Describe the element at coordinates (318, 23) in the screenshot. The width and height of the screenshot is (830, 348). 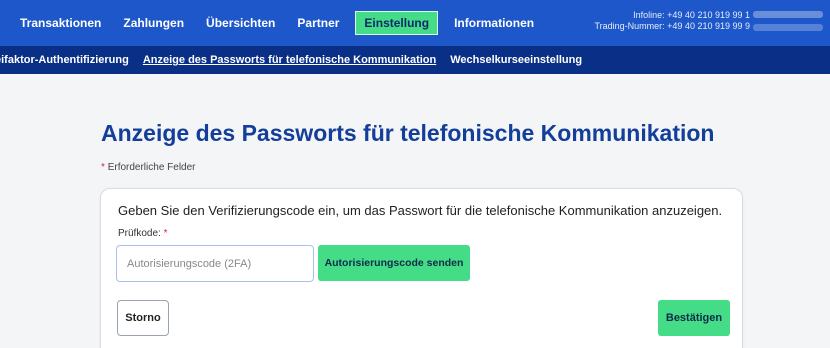
I see `nav-item-partner: Partner` at that location.